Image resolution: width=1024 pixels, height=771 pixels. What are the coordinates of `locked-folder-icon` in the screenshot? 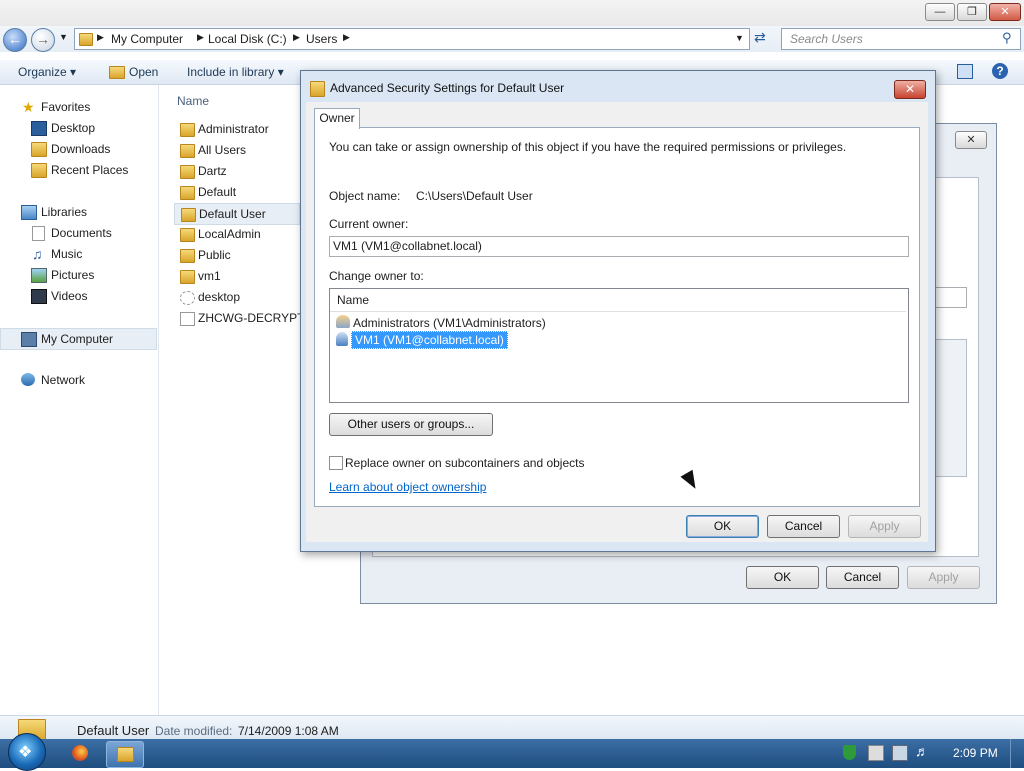 It's located at (188, 215).